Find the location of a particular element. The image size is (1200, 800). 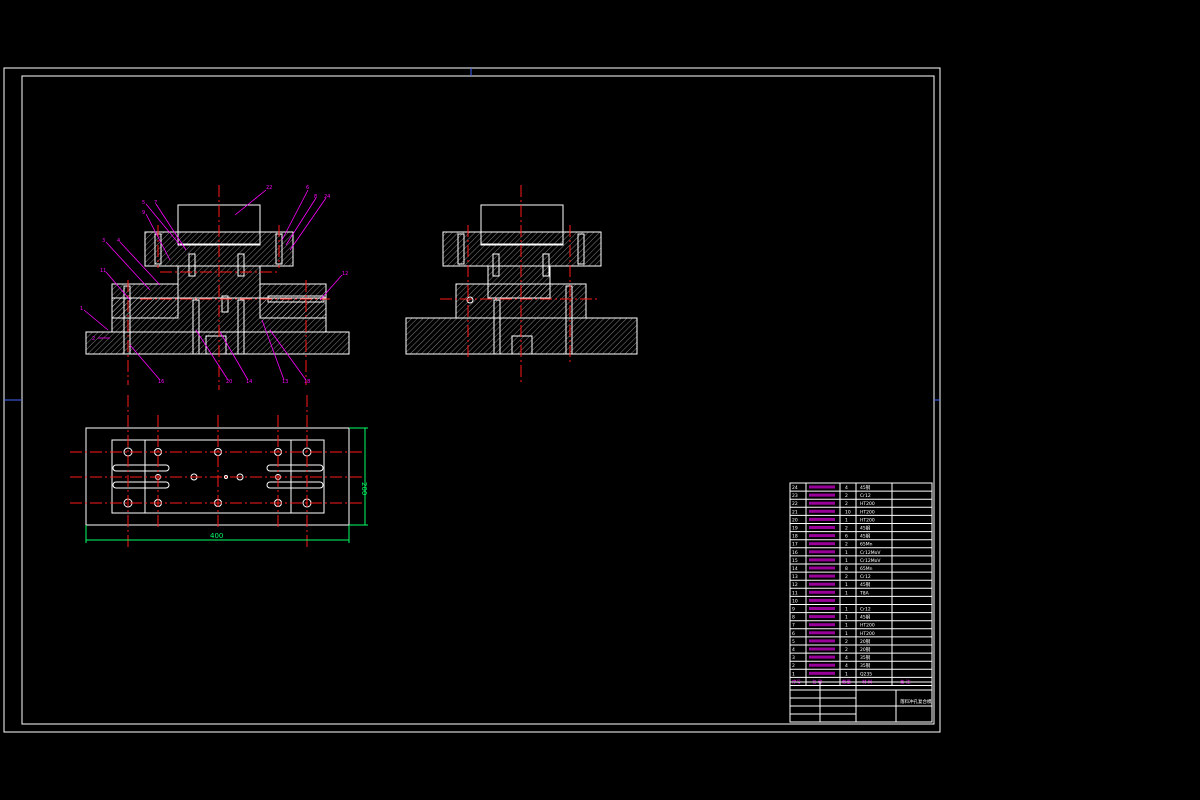

bom-row-qty: 10 is located at coordinates (848, 512).